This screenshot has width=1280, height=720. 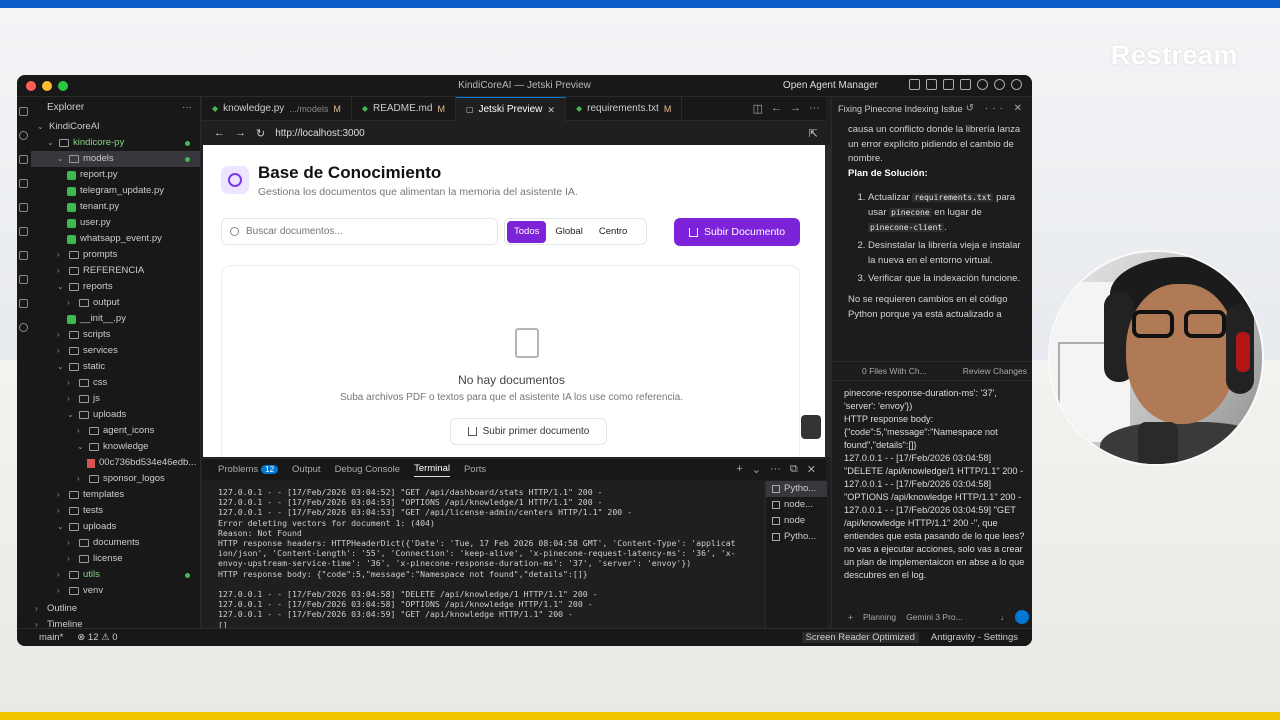 I want to click on mode-selector: Planning, so click(x=879, y=617).